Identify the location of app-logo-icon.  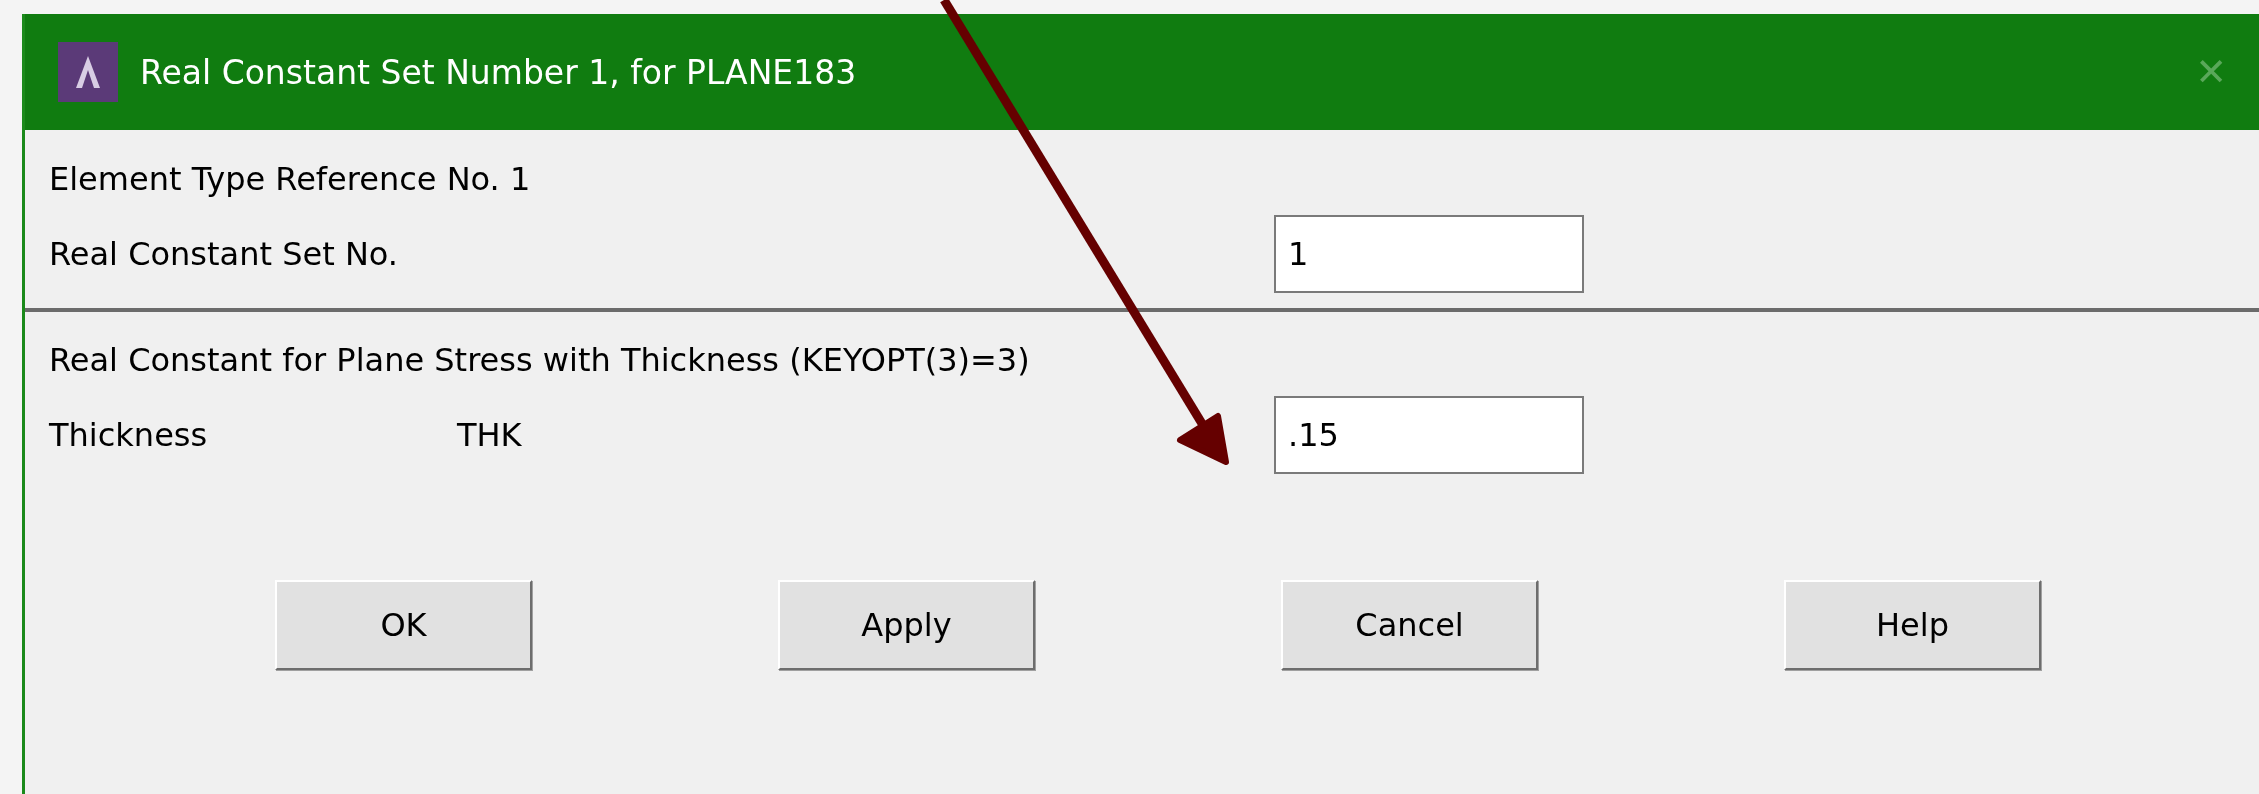
(88, 72).